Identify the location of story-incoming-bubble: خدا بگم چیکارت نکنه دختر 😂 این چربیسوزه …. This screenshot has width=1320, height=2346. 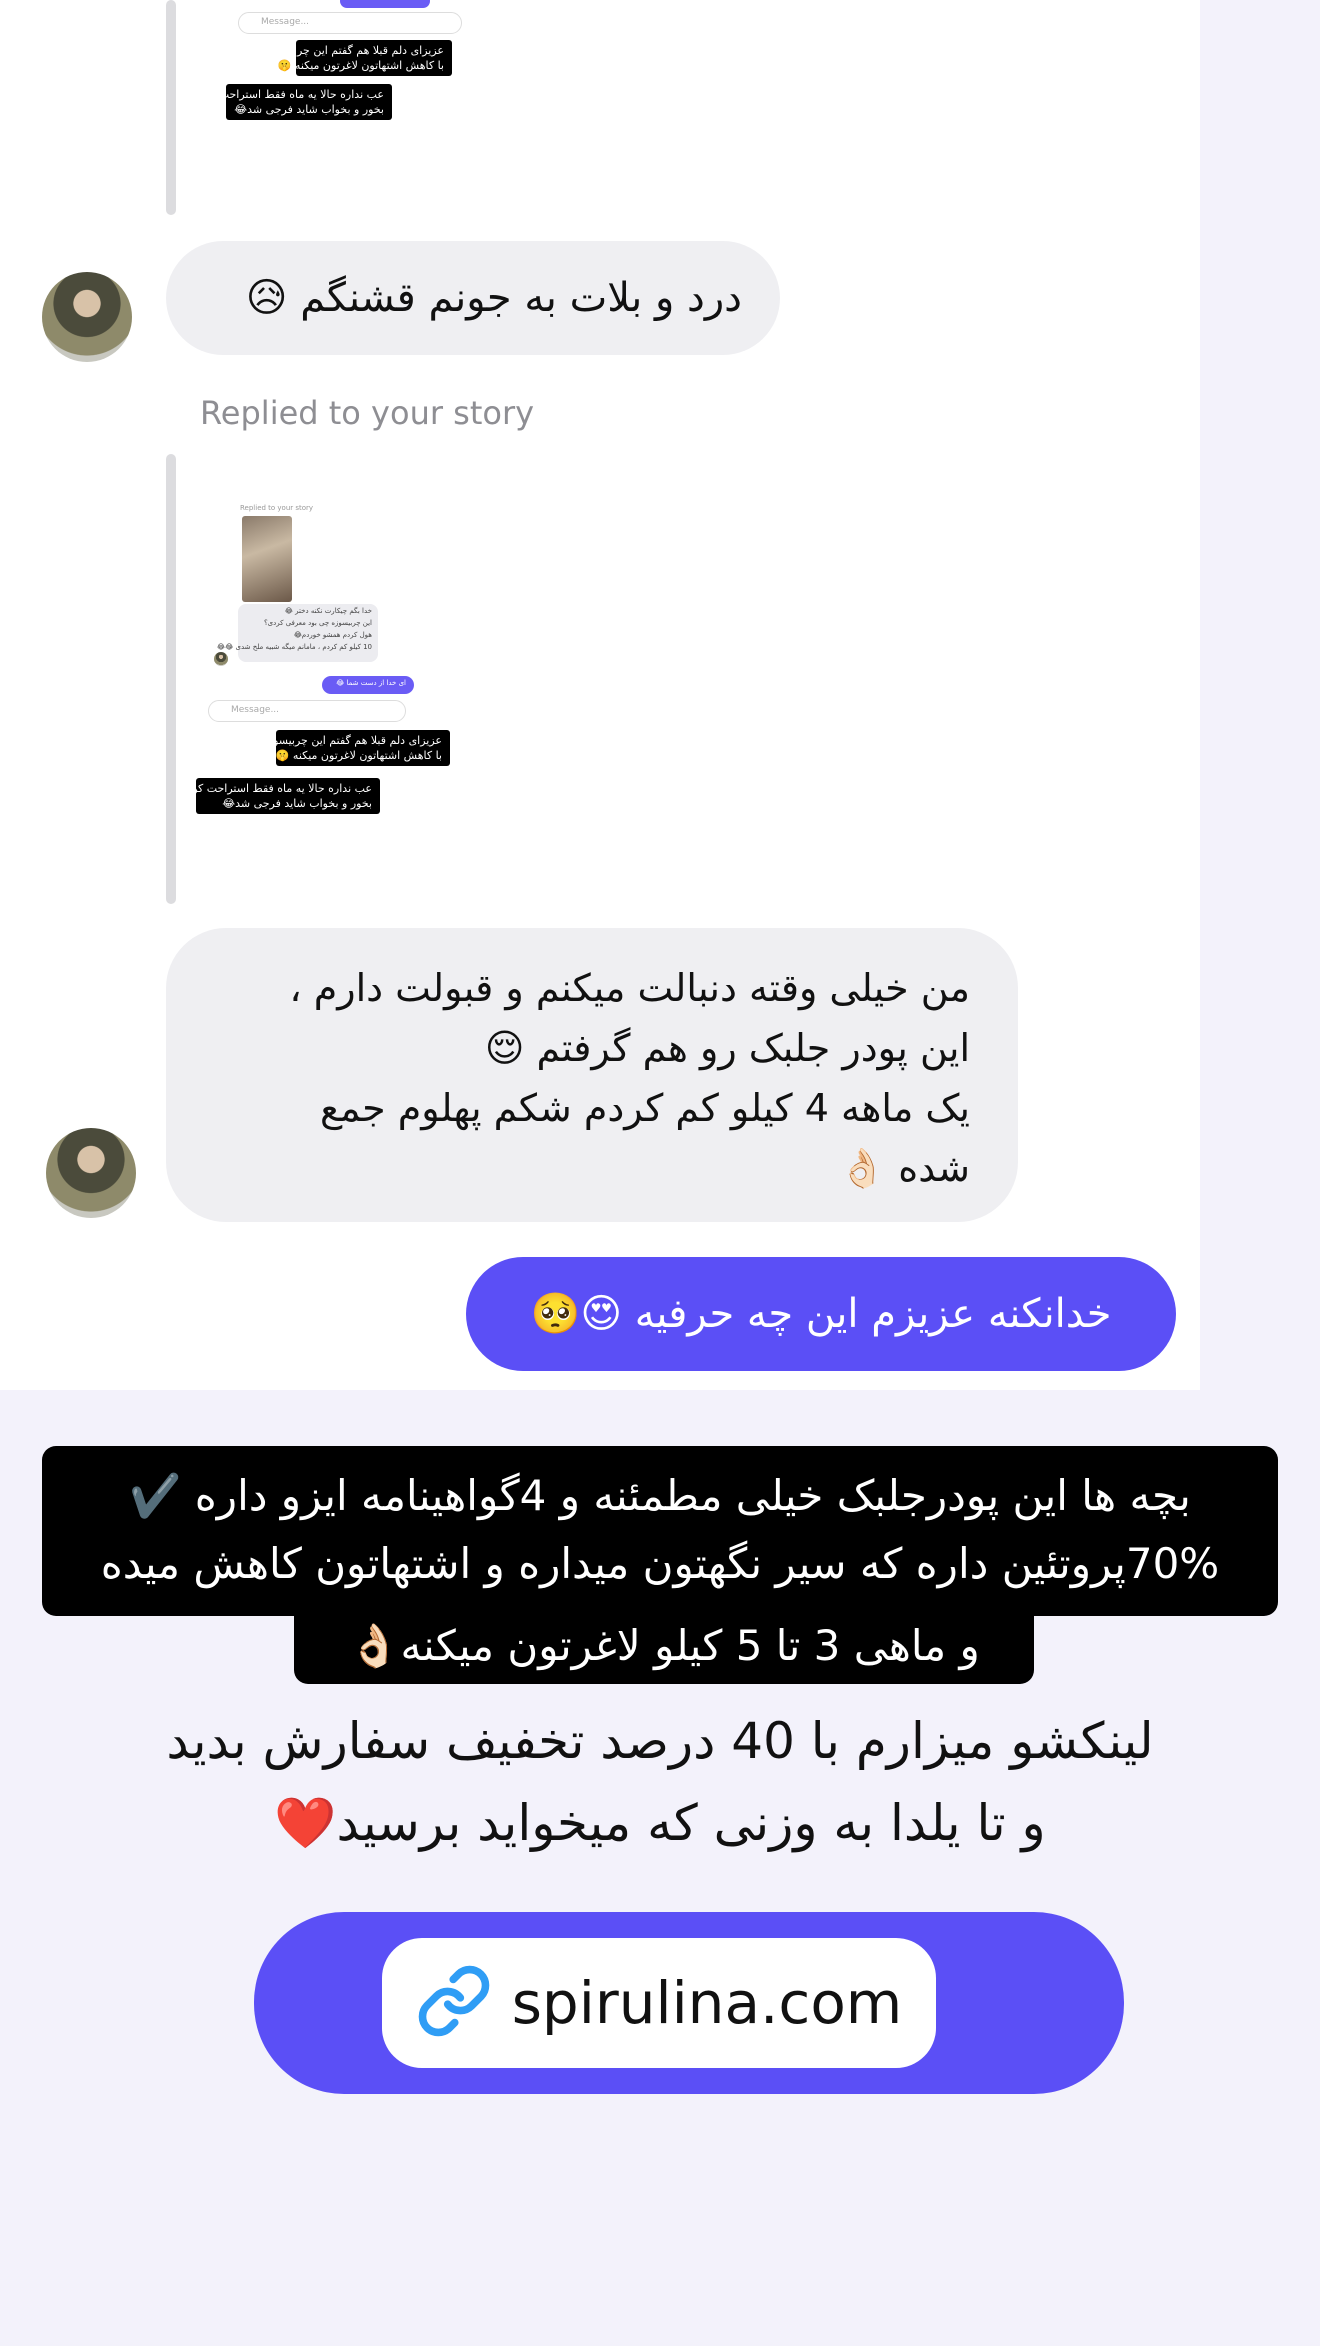
(297, 633).